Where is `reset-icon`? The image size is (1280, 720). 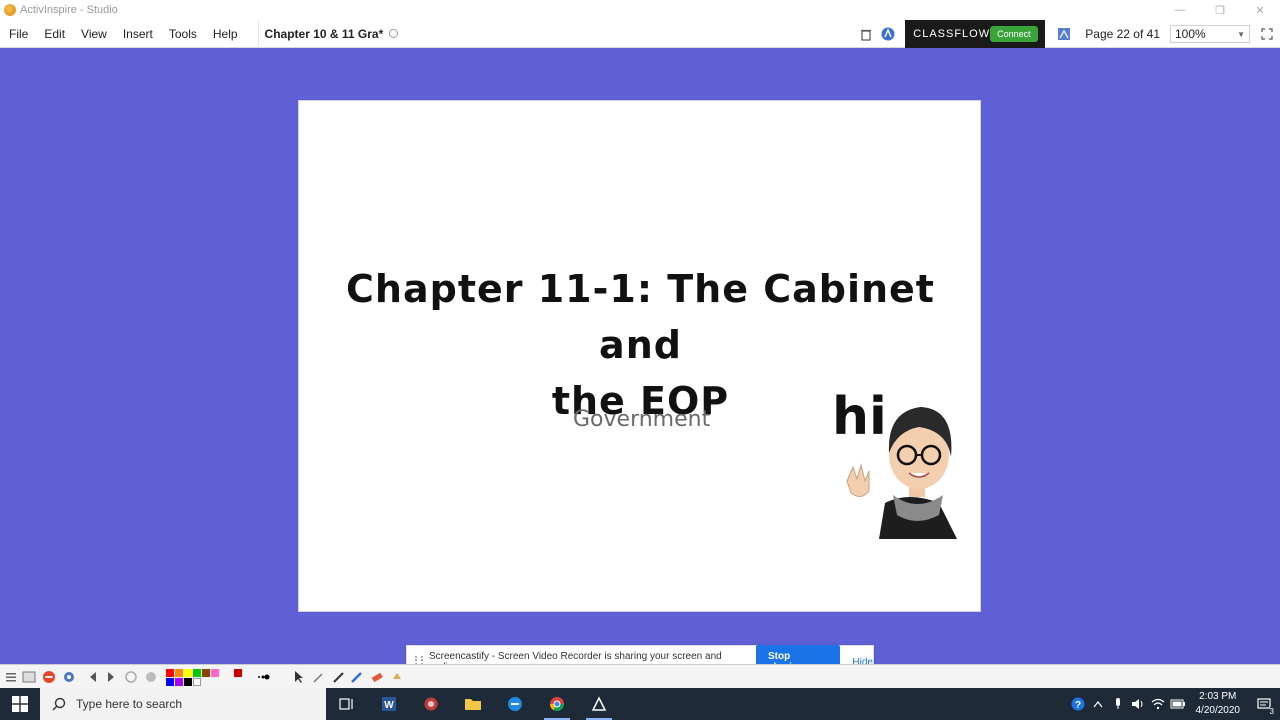 reset-icon is located at coordinates (131, 677).